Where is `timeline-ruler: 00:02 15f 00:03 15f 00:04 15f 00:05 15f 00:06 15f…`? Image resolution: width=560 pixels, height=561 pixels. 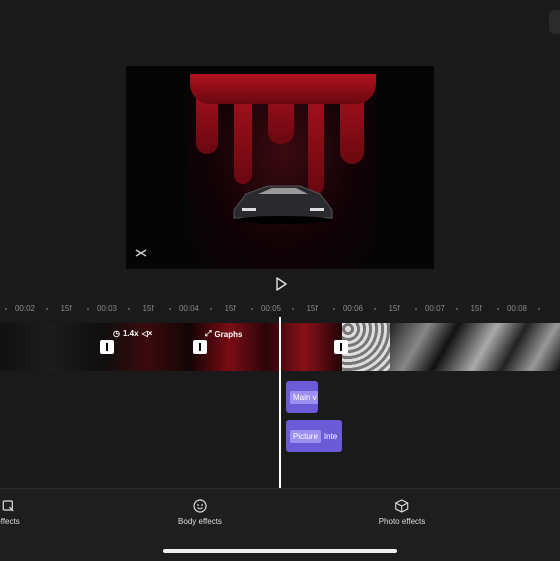 timeline-ruler: 00:02 15f 00:03 15f 00:04 15f 00:05 15f 00:06 15f… is located at coordinates (280, 308).